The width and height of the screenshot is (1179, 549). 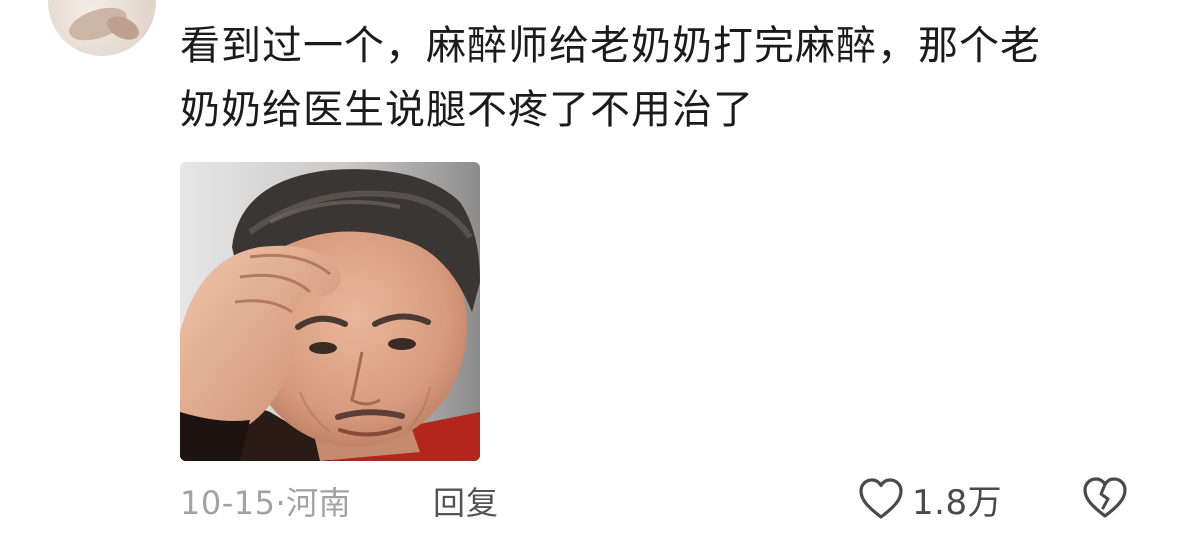 I want to click on comment-image, so click(x=330, y=311).